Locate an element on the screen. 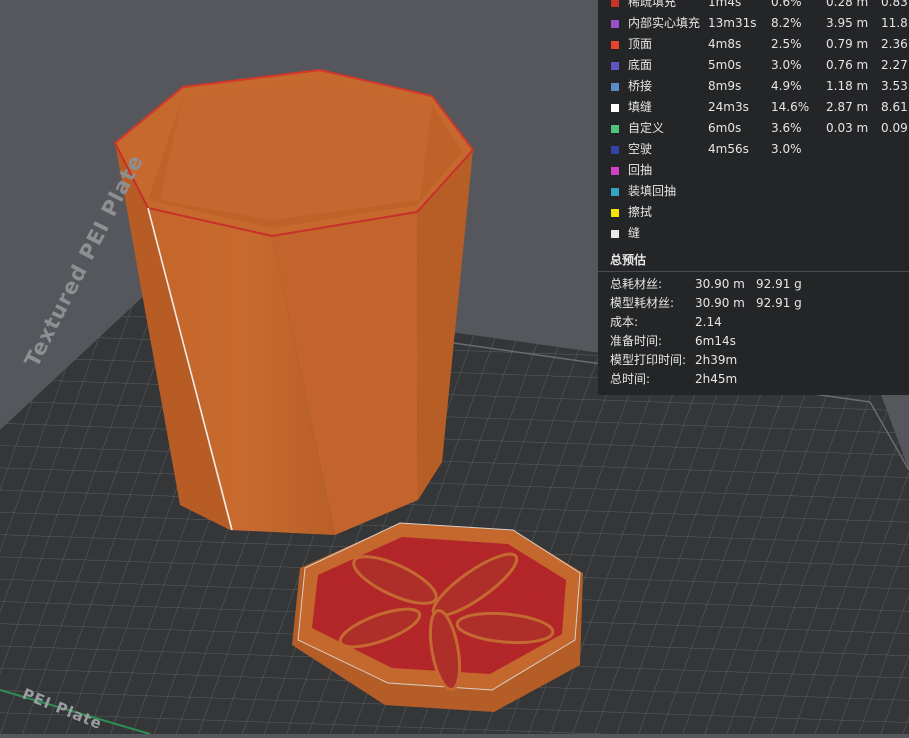  legend-name: 内部实心填充 is located at coordinates (664, 23).